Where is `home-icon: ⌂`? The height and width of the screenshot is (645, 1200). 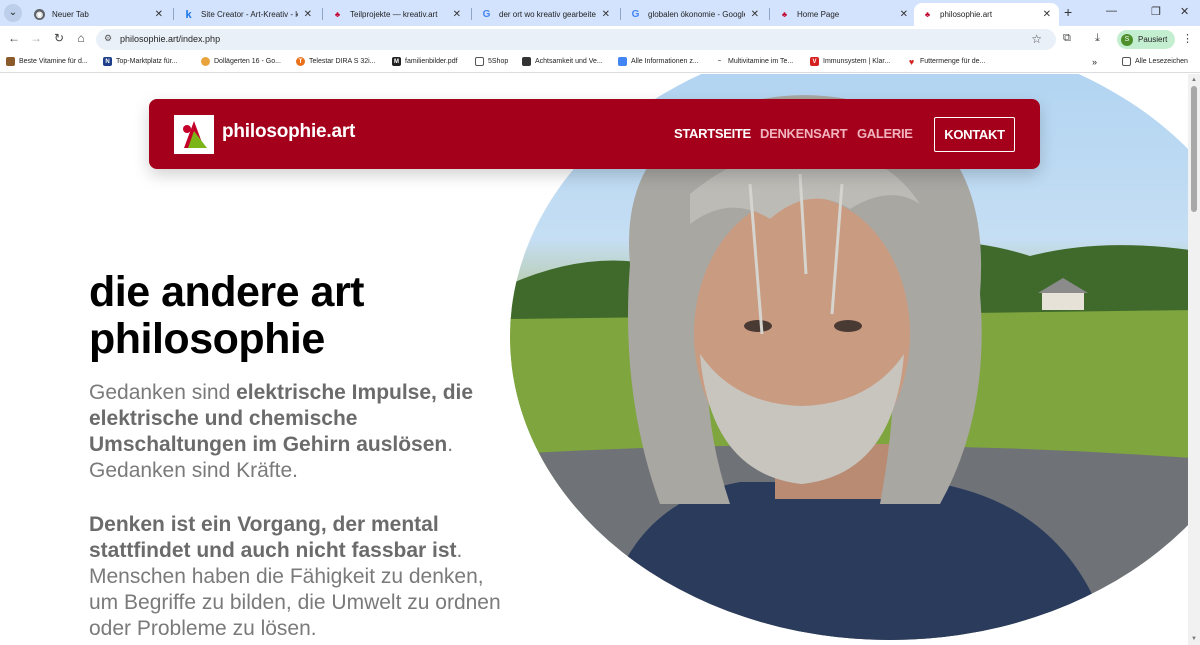
home-icon: ⌂ is located at coordinates (81, 38).